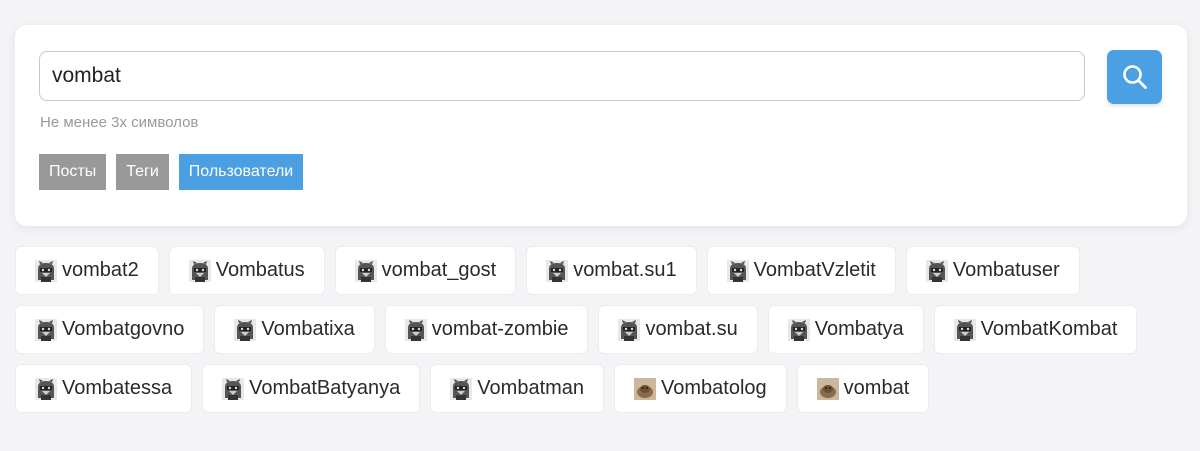 This screenshot has width=1200, height=451. What do you see at coordinates (691, 329) in the screenshot?
I see `user-chip-name: vombat.su` at bounding box center [691, 329].